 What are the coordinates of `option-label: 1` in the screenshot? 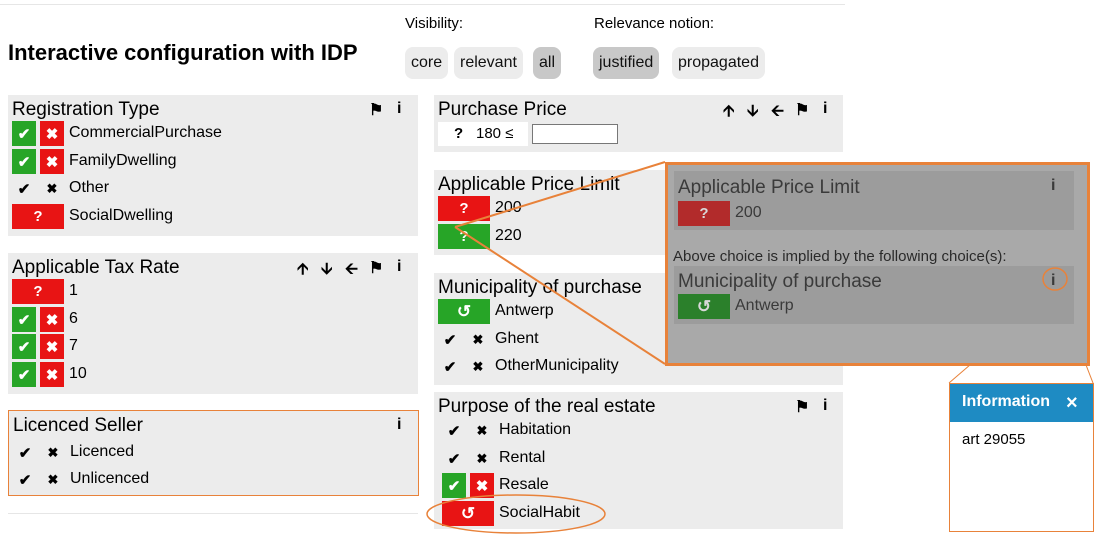 It's located at (73, 290).